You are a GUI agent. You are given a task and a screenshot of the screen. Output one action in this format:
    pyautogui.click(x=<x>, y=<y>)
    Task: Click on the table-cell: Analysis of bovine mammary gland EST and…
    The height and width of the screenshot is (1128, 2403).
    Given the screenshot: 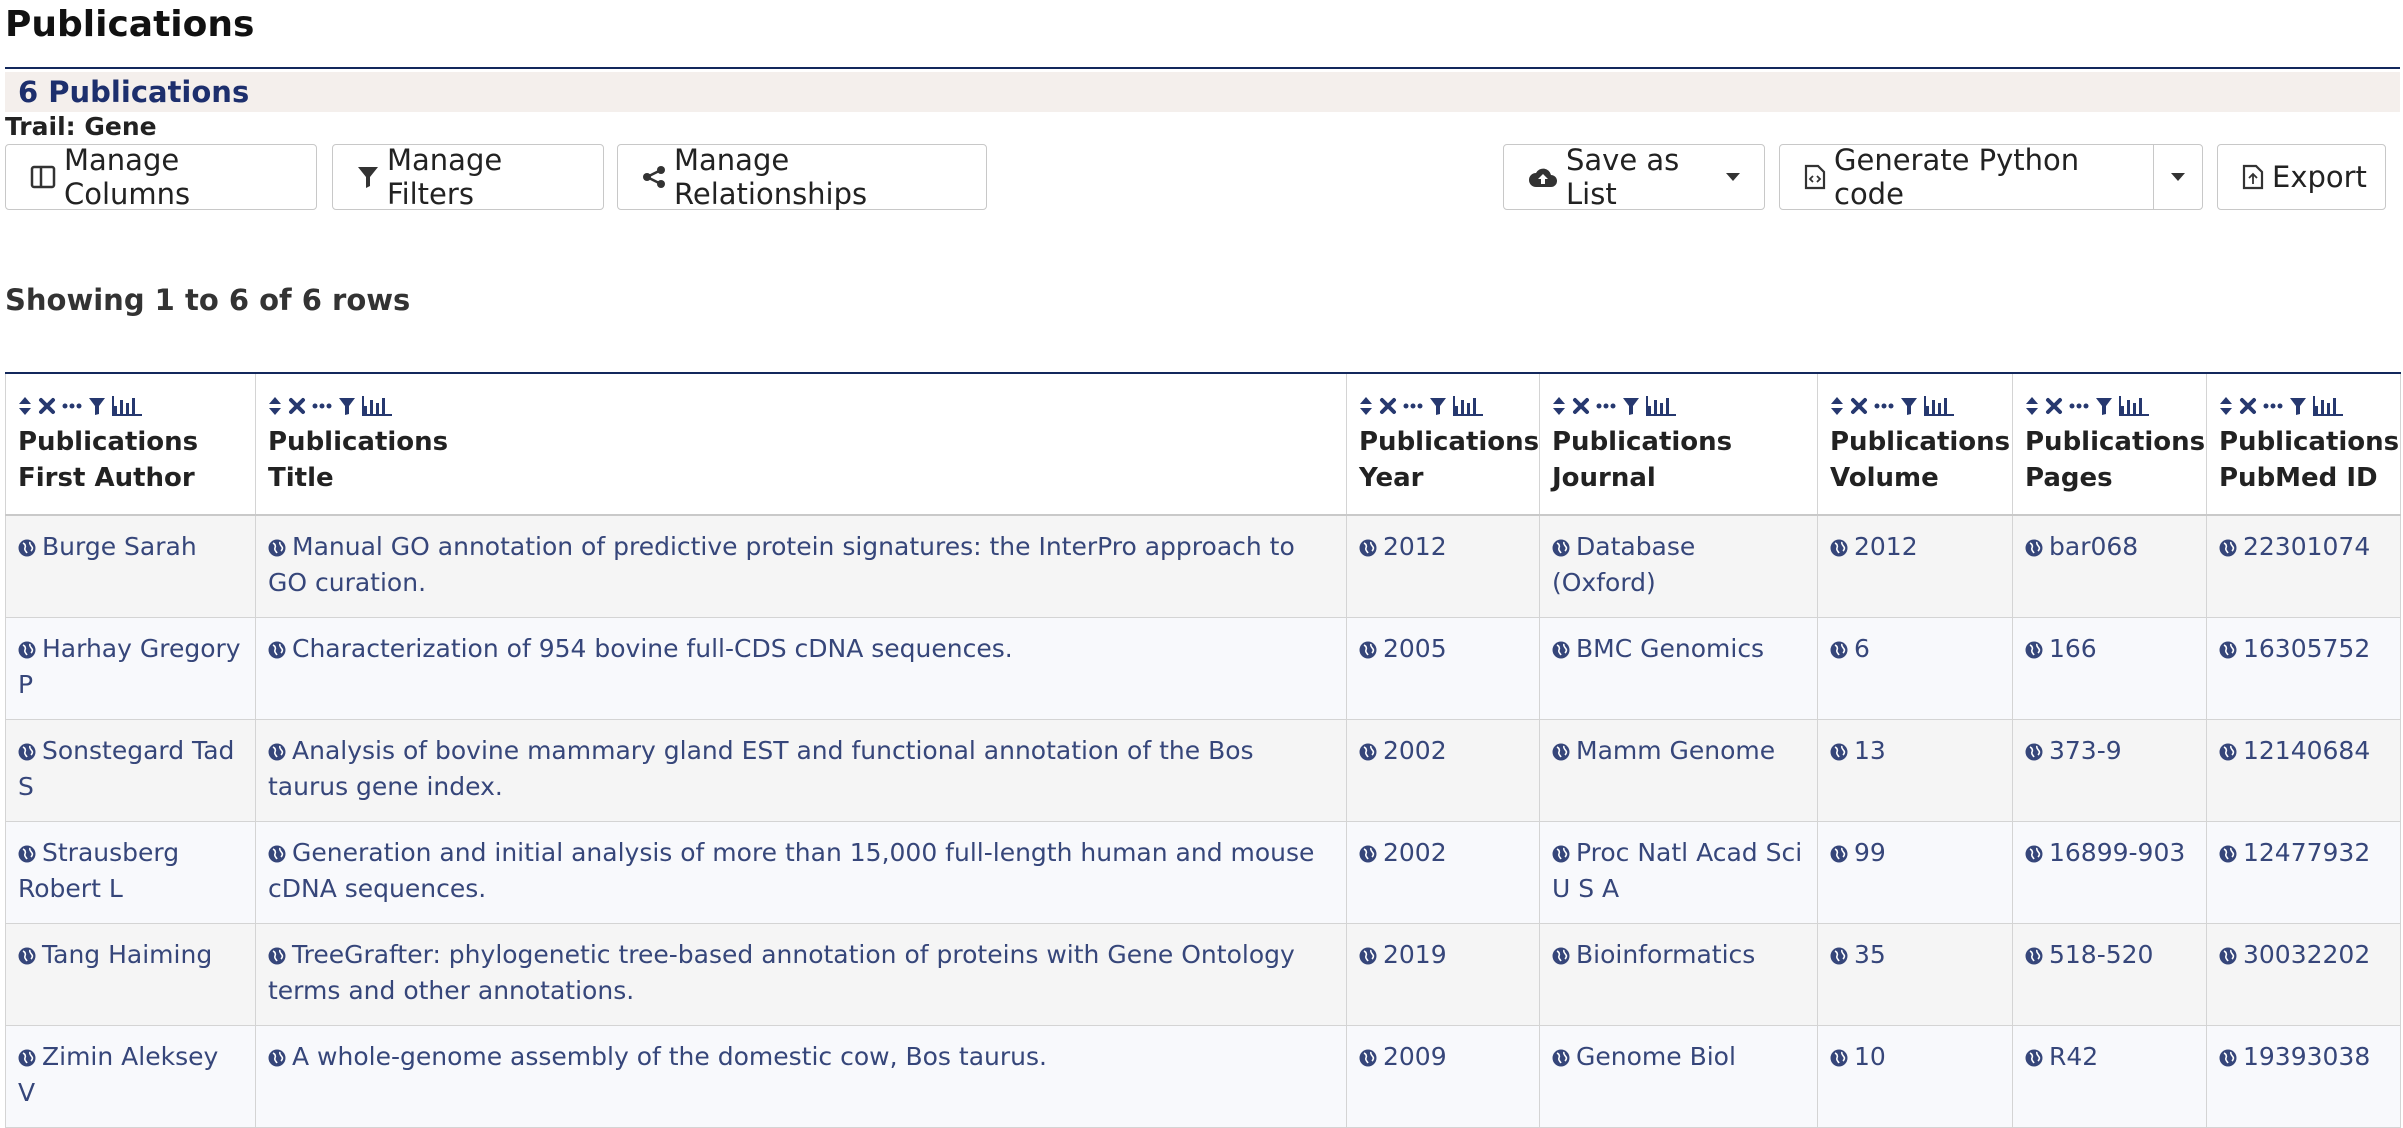 What is the action you would take?
    pyautogui.click(x=801, y=770)
    